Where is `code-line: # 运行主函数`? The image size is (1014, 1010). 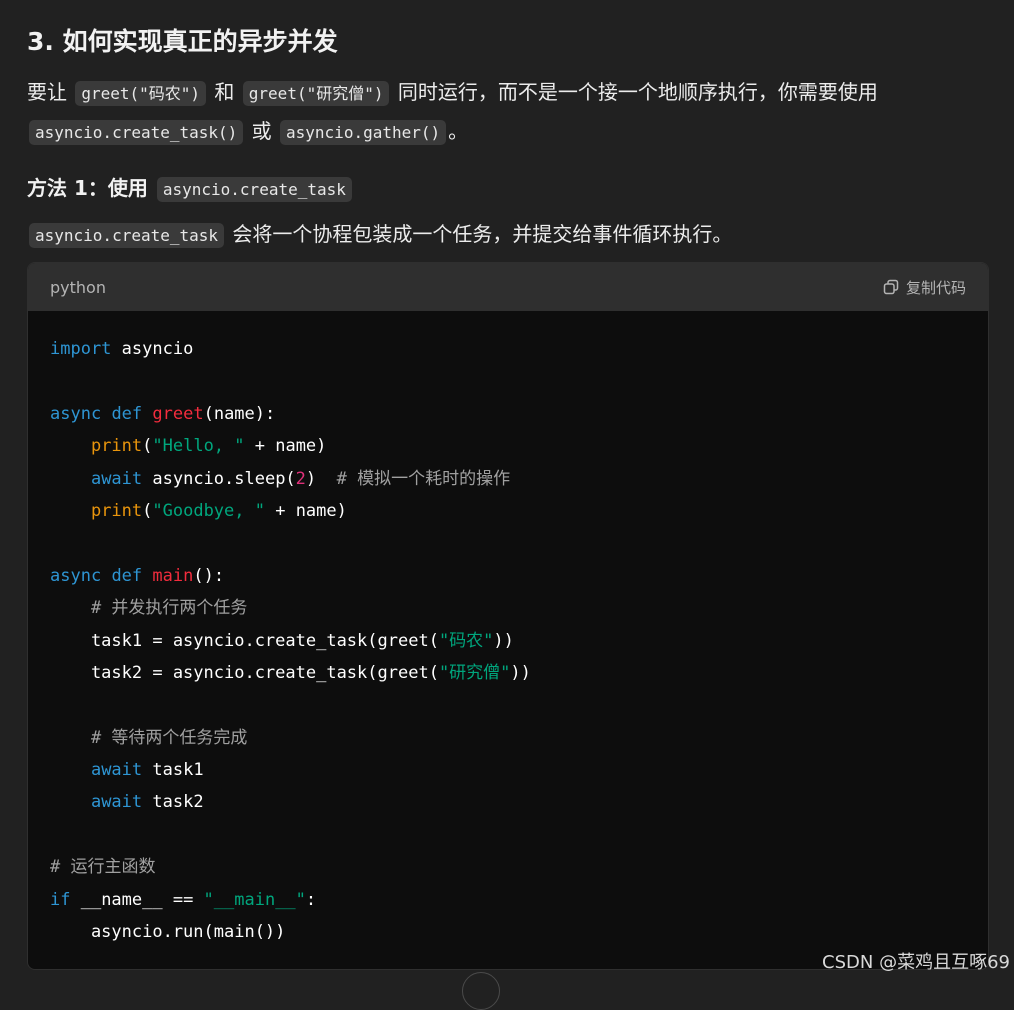
code-line: # 运行主函数 is located at coordinates (508, 867).